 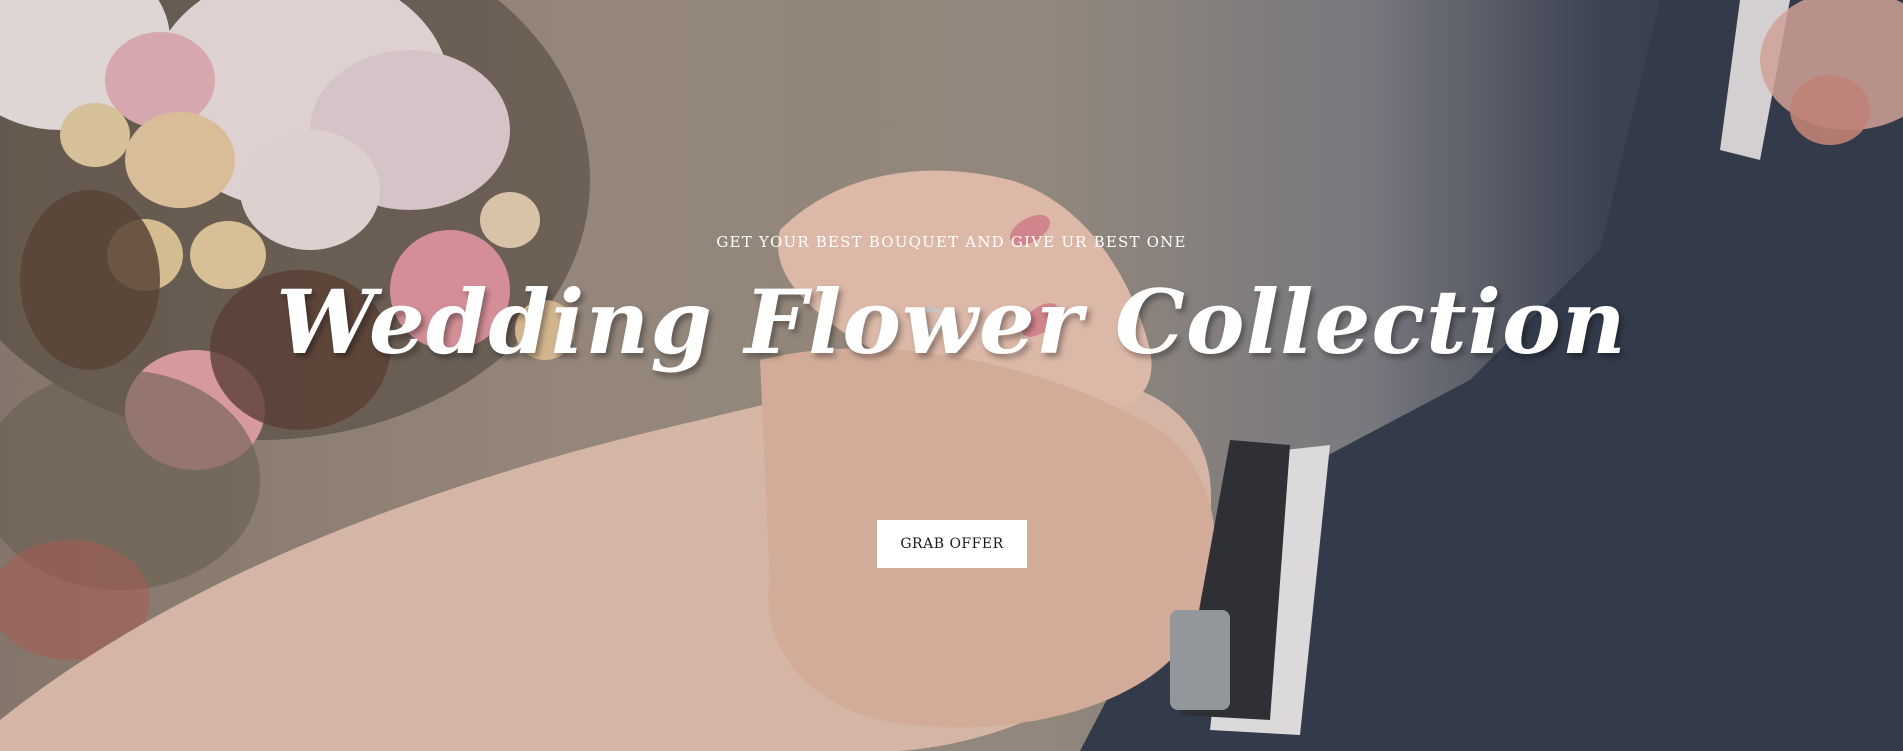 What do you see at coordinates (951, 322) in the screenshot?
I see `hero-title: Wedding Flower Collection` at bounding box center [951, 322].